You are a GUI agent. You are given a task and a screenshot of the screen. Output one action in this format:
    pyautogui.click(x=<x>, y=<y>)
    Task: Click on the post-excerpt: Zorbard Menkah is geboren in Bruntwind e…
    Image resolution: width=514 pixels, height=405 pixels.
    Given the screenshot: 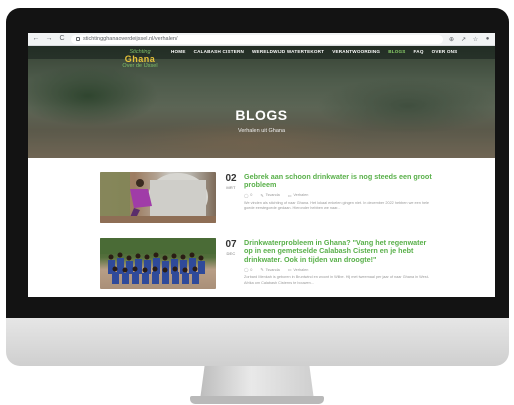 What is the action you would take?
    pyautogui.click(x=337, y=280)
    